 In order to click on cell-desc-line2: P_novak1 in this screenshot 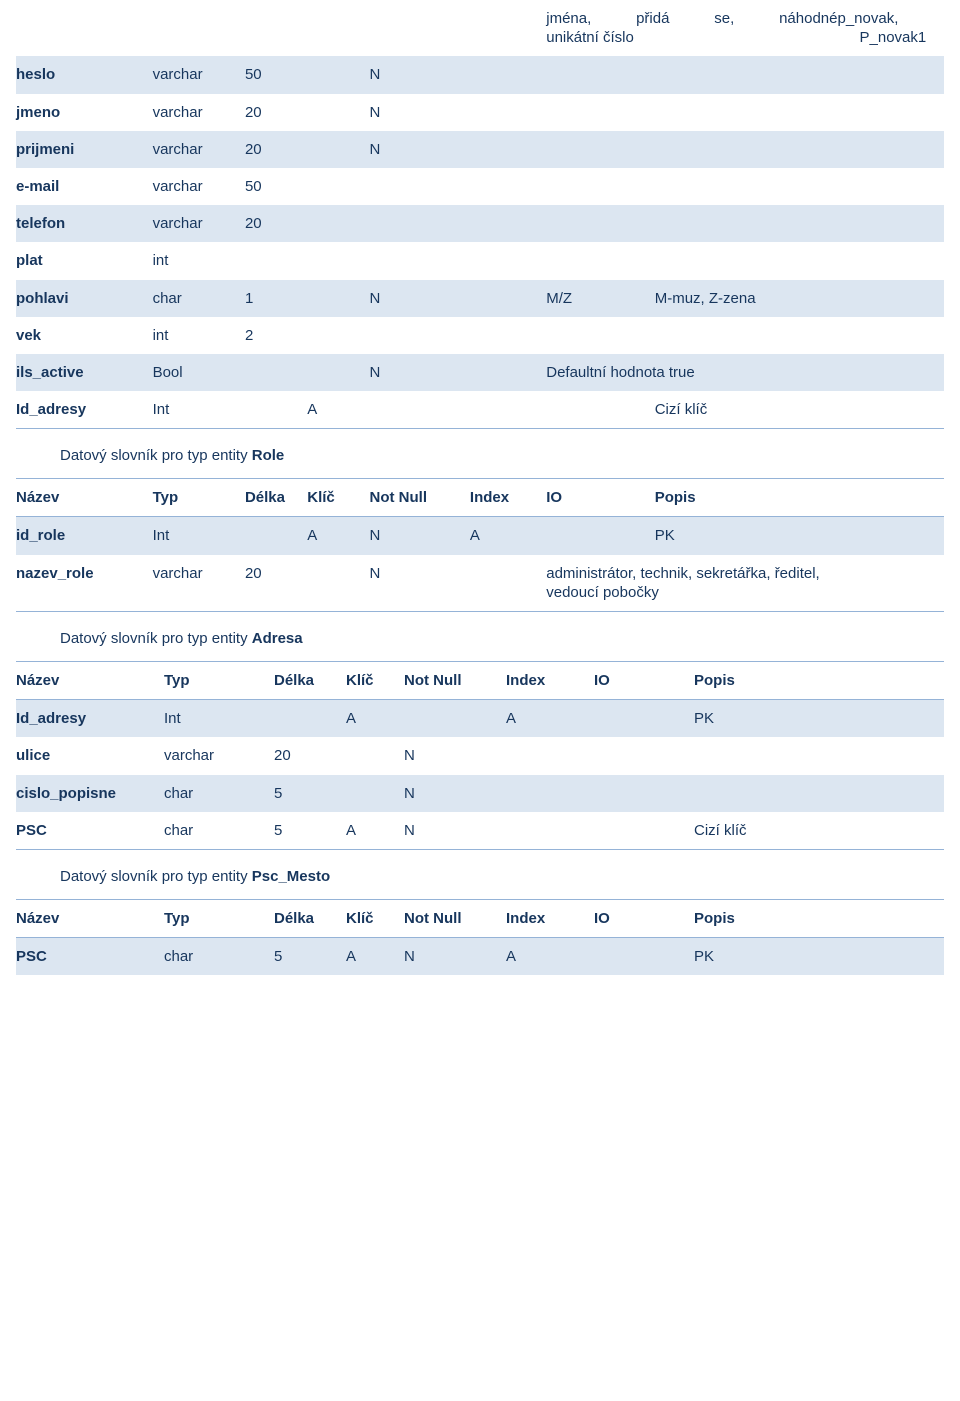, I will do `click(893, 38)`.